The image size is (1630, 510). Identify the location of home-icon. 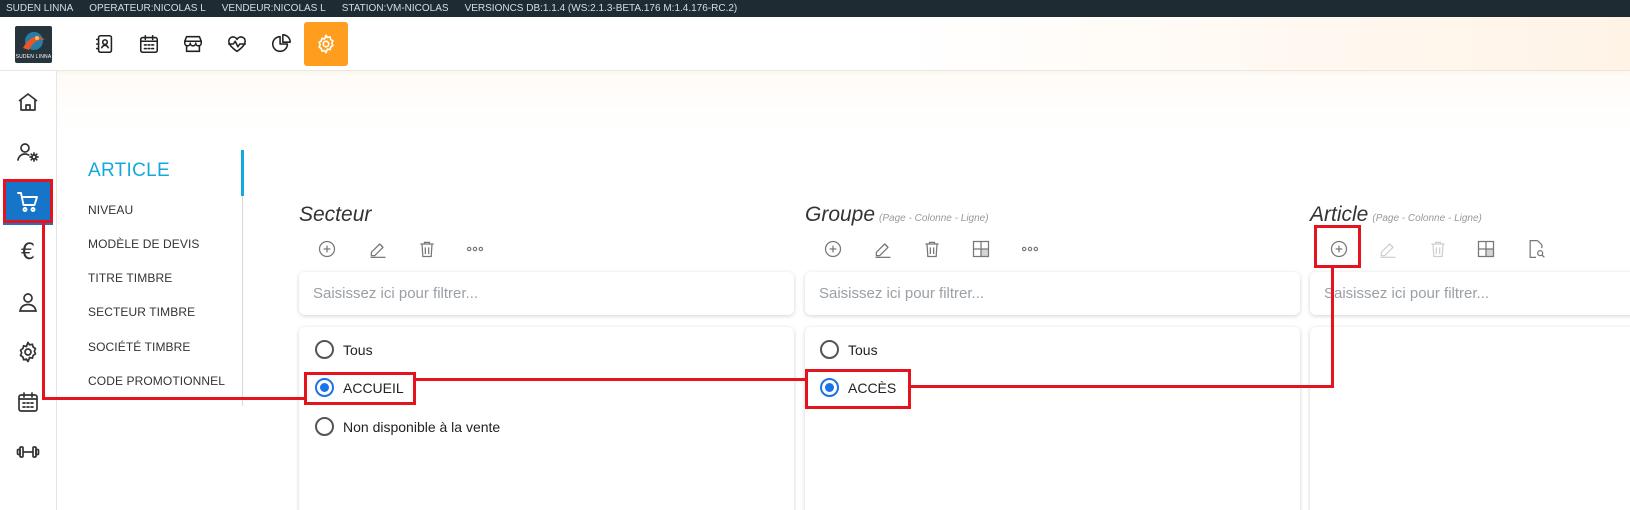
(28, 102).